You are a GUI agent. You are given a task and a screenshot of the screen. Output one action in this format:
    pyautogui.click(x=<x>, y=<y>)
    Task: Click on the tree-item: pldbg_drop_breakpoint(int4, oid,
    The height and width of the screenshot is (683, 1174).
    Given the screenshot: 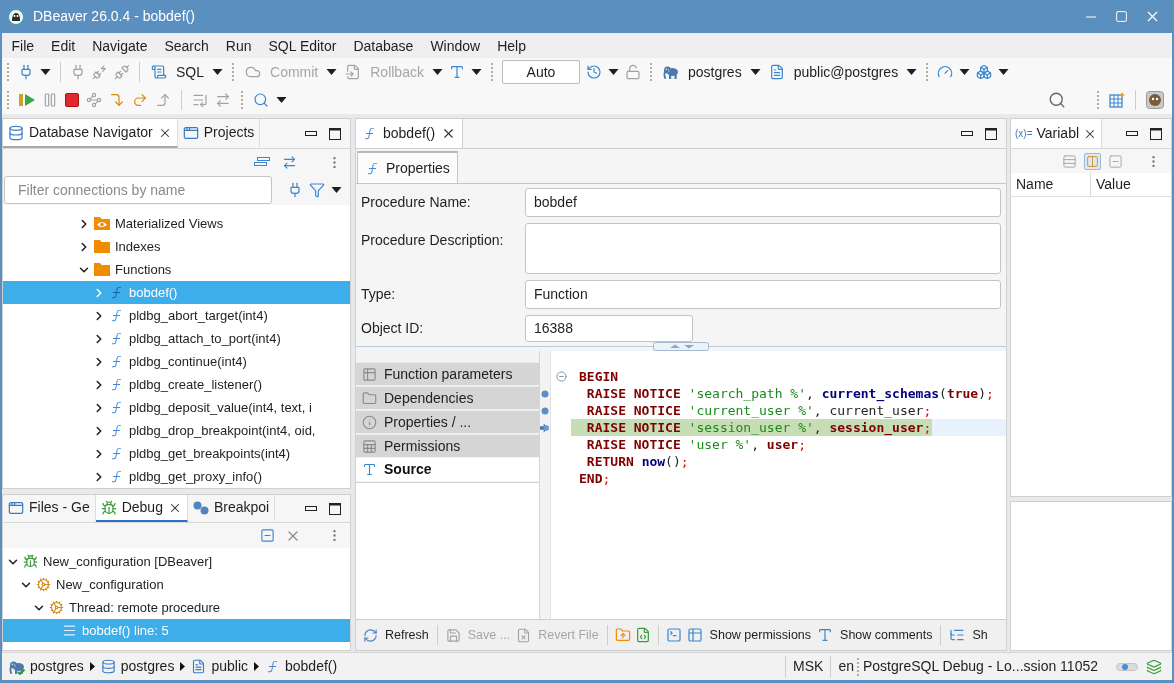 What is the action you would take?
    pyautogui.click(x=176, y=430)
    